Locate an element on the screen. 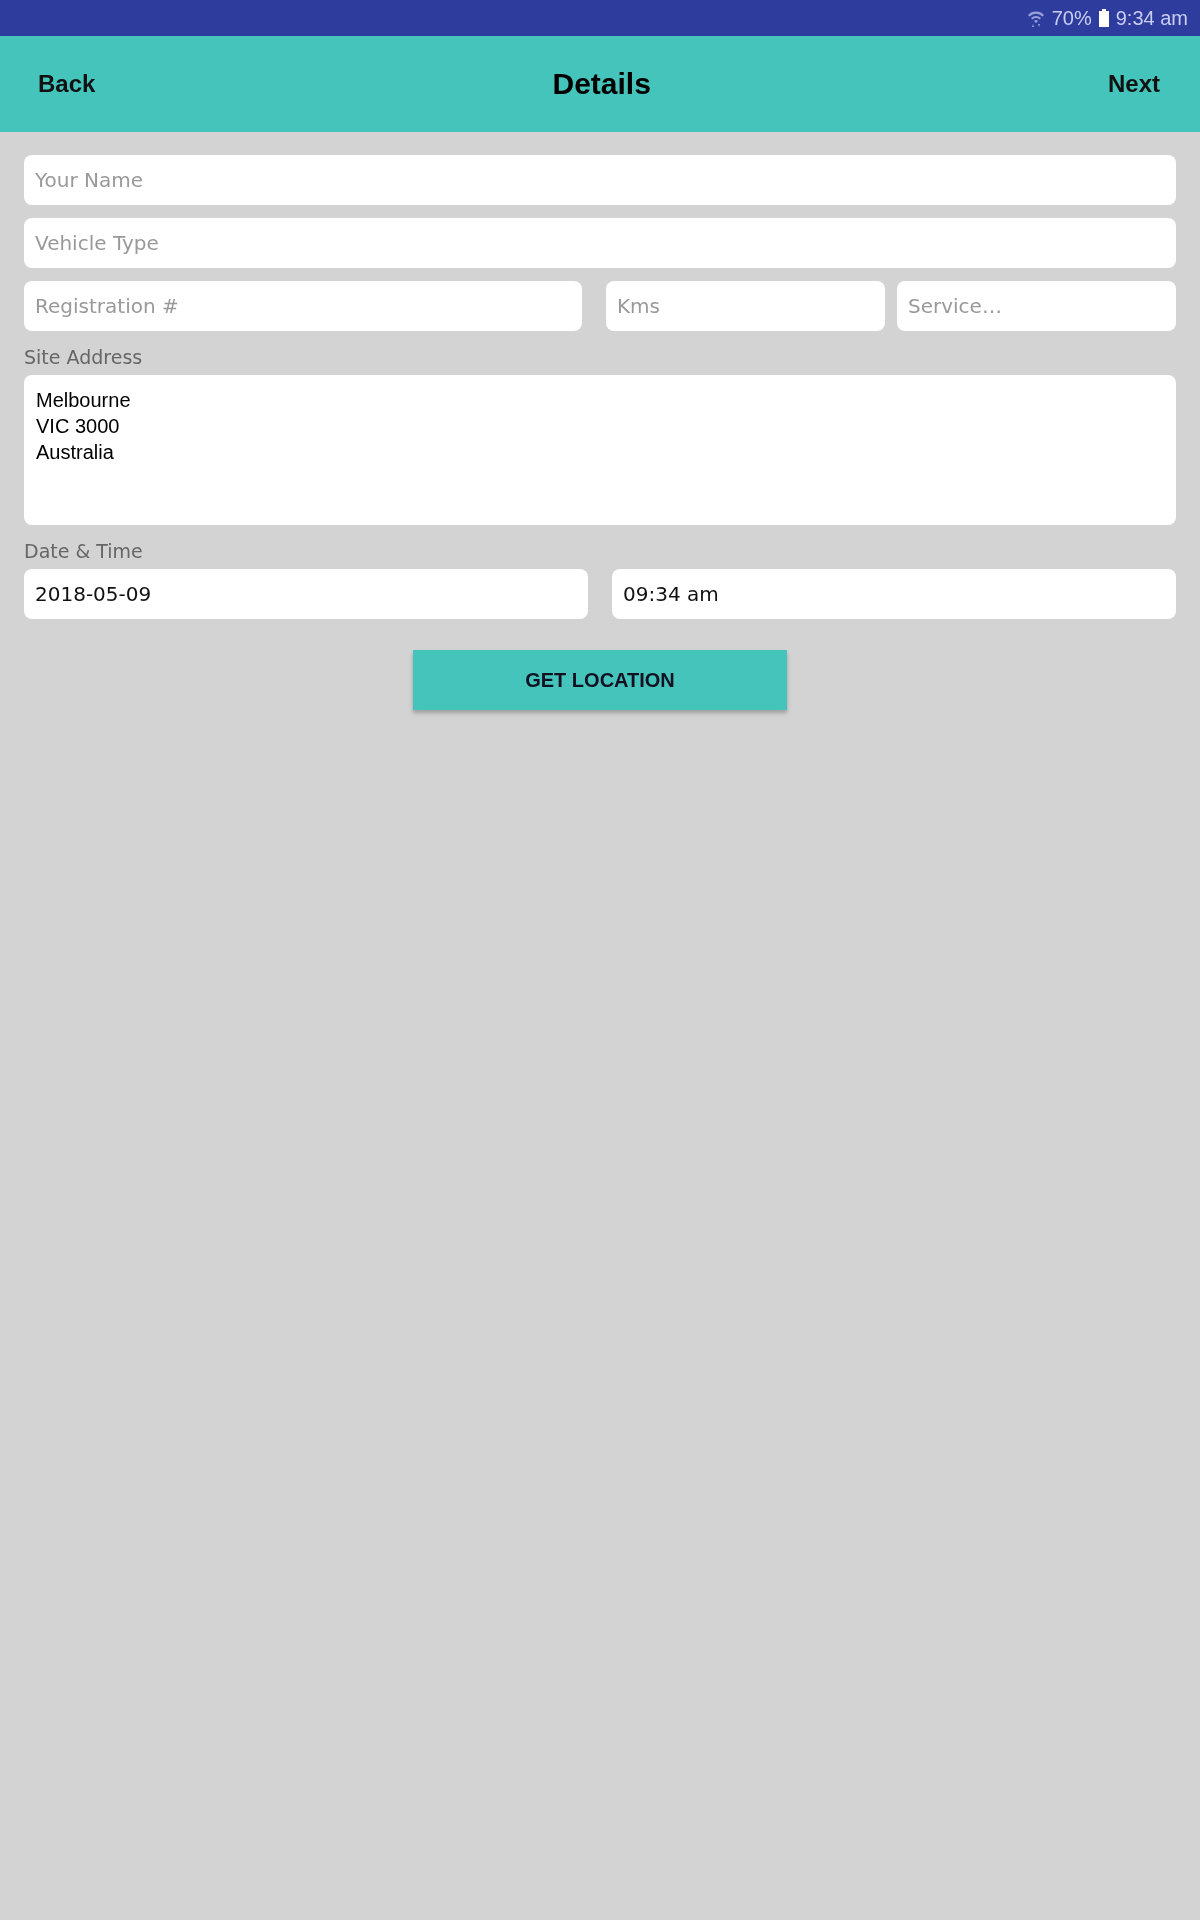  address-field: Melbourne VIC 3000 Australia is located at coordinates (600, 450).